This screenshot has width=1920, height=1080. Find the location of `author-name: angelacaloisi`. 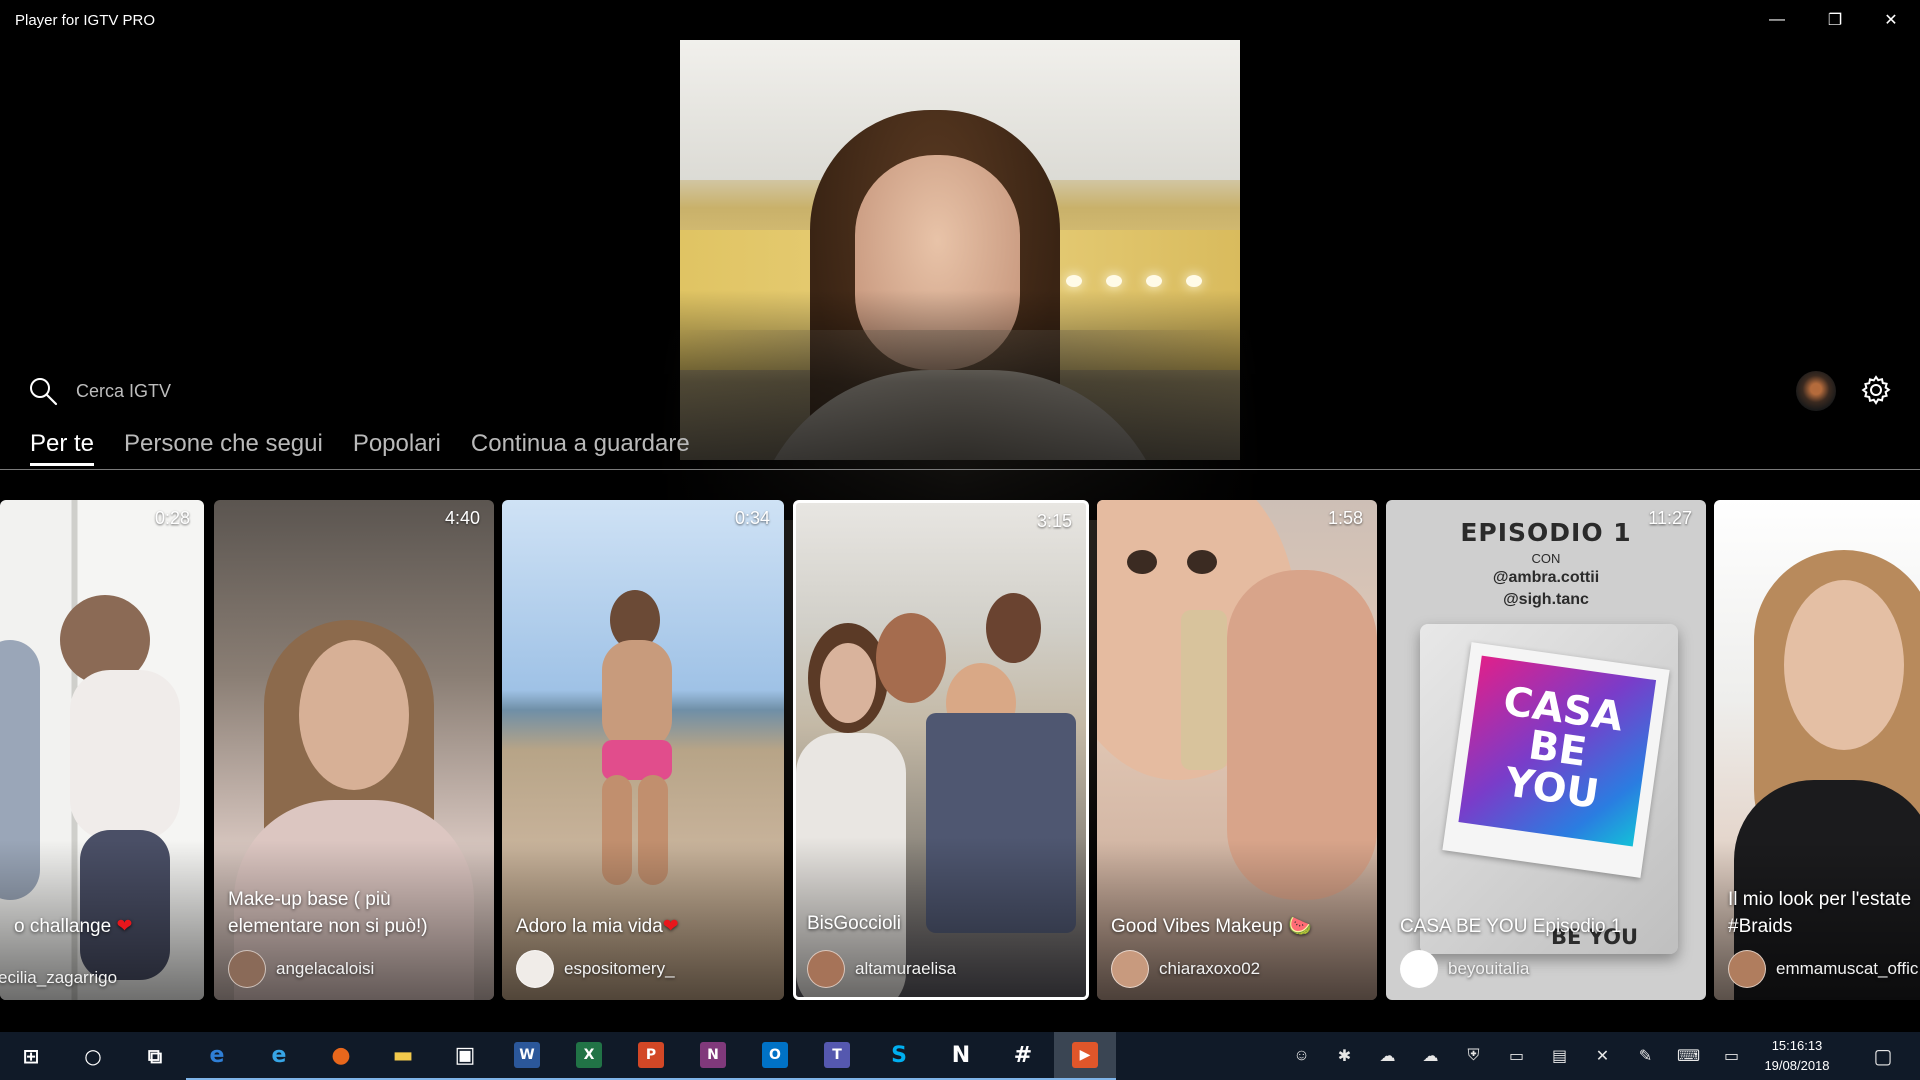

author-name: angelacaloisi is located at coordinates (325, 968).